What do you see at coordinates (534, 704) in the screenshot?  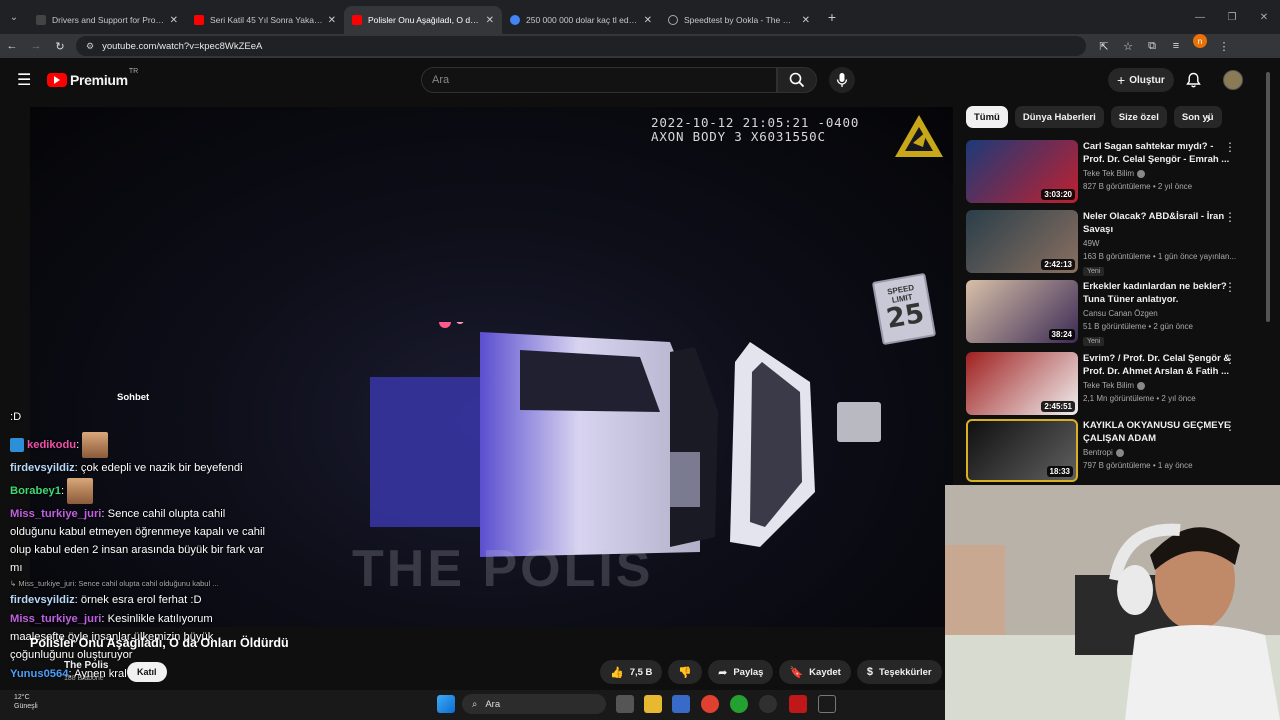 I see `taskbar-search: ⌕ Ara` at bounding box center [534, 704].